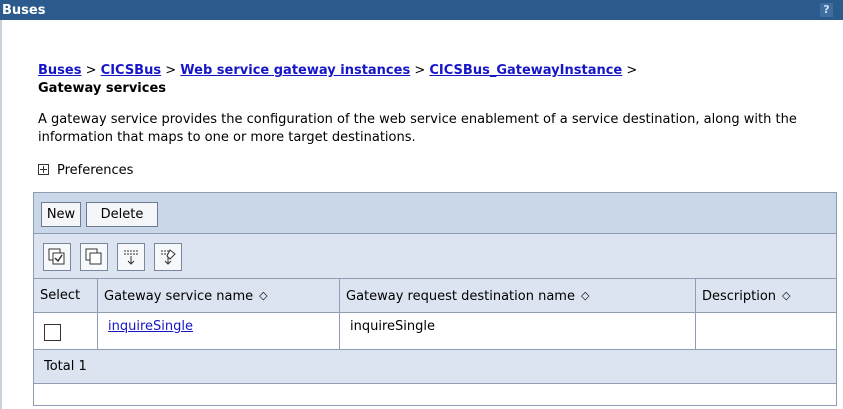 Image resolution: width=843 pixels, height=409 pixels. What do you see at coordinates (435, 256) in the screenshot?
I see `icon-toolbar` at bounding box center [435, 256].